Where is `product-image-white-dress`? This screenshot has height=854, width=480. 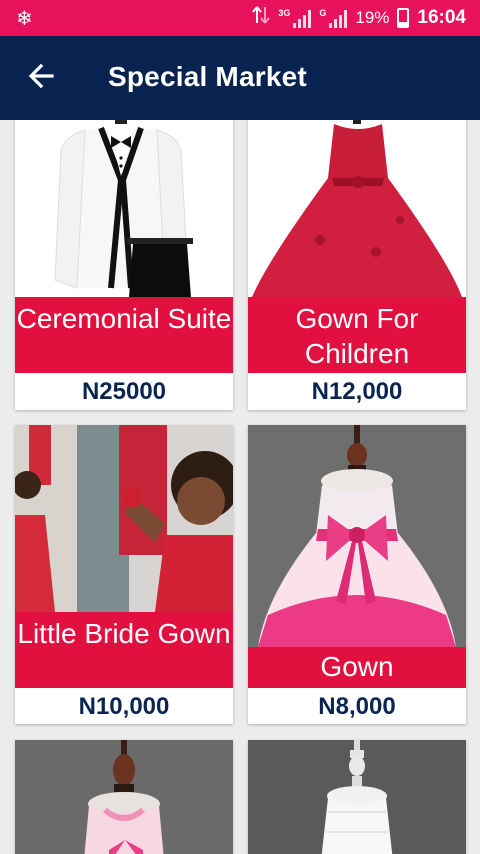
product-image-white-dress is located at coordinates (357, 797).